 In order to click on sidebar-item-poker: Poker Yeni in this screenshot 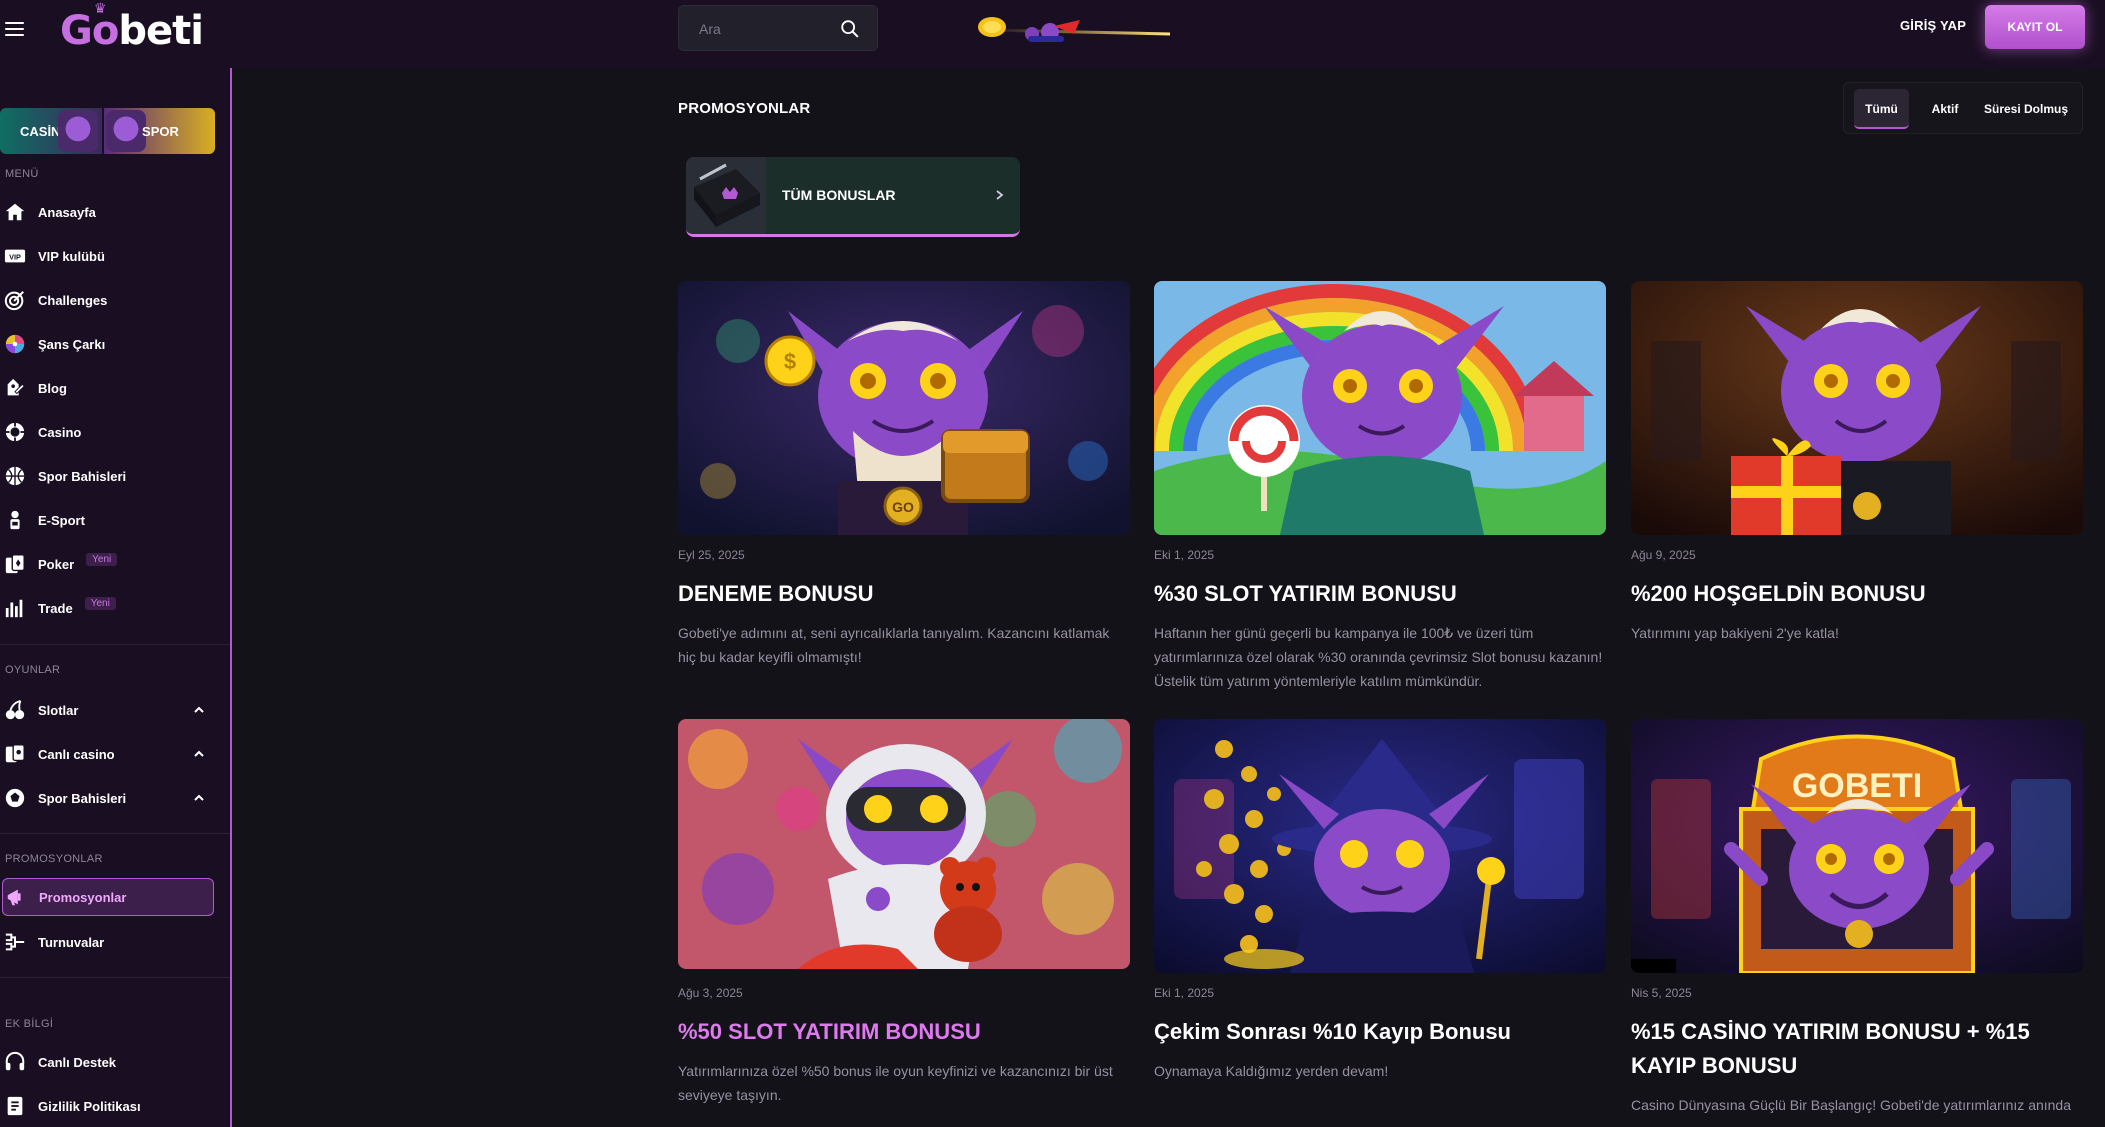, I will do `click(109, 564)`.